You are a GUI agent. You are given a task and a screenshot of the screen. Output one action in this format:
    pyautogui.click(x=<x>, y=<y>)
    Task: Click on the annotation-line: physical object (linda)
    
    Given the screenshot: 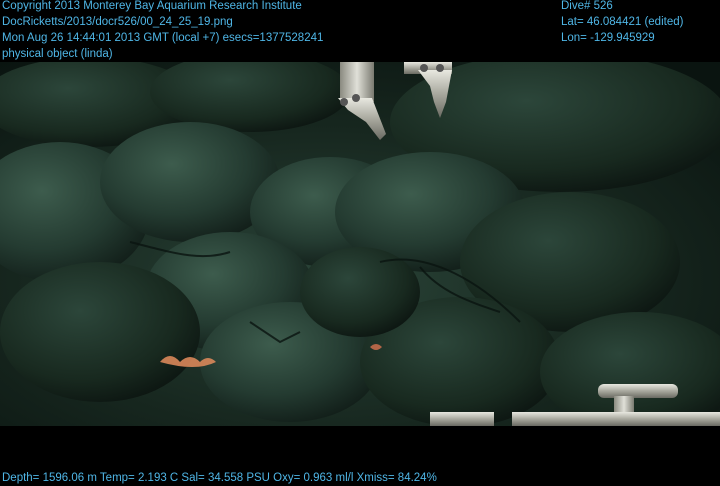 What is the action you would take?
    pyautogui.click(x=57, y=54)
    